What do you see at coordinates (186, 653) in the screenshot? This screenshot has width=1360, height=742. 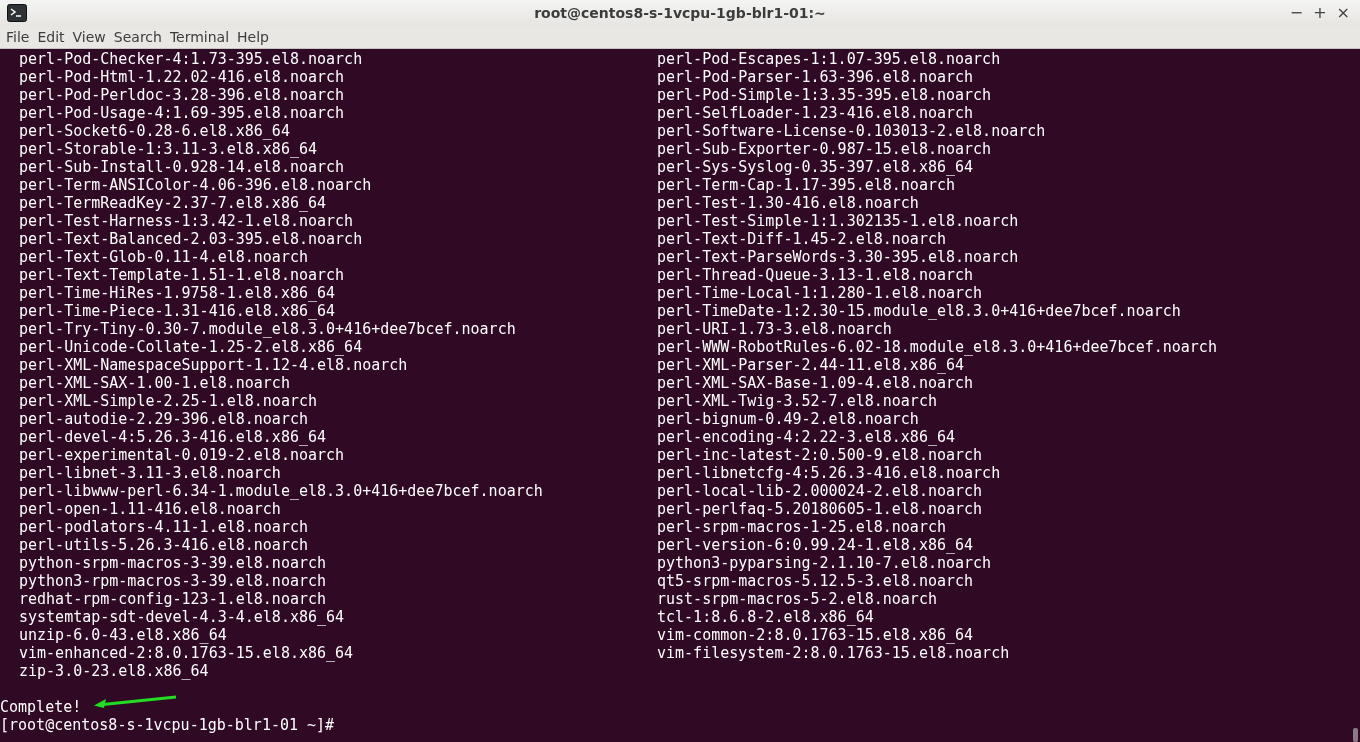 I see `terminal-line: vim-enhanced-2:8.0.1763-15.el8.x86_64` at bounding box center [186, 653].